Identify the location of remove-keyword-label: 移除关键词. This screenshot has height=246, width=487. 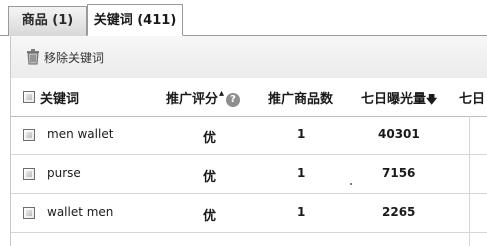
(74, 57).